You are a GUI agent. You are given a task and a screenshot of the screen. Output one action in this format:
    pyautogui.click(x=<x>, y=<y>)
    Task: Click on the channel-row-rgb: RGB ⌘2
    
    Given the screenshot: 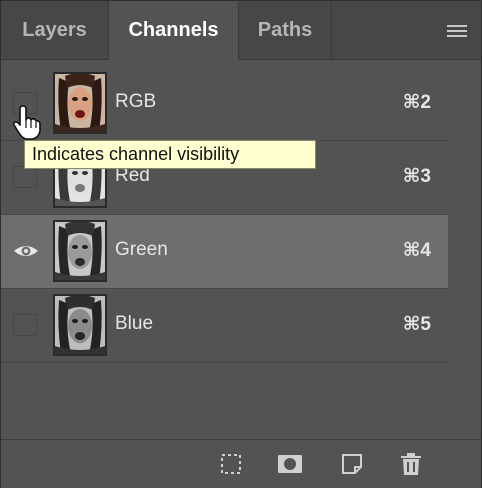 What is the action you would take?
    pyautogui.click(x=224, y=104)
    